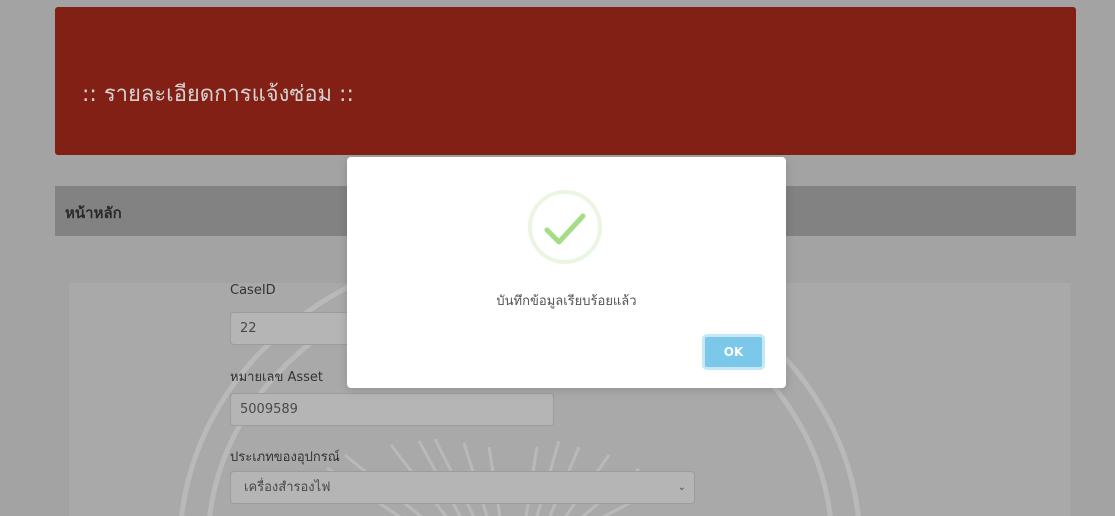 The height and width of the screenshot is (516, 1115). I want to click on checkmark-circle-icon, so click(565, 227).